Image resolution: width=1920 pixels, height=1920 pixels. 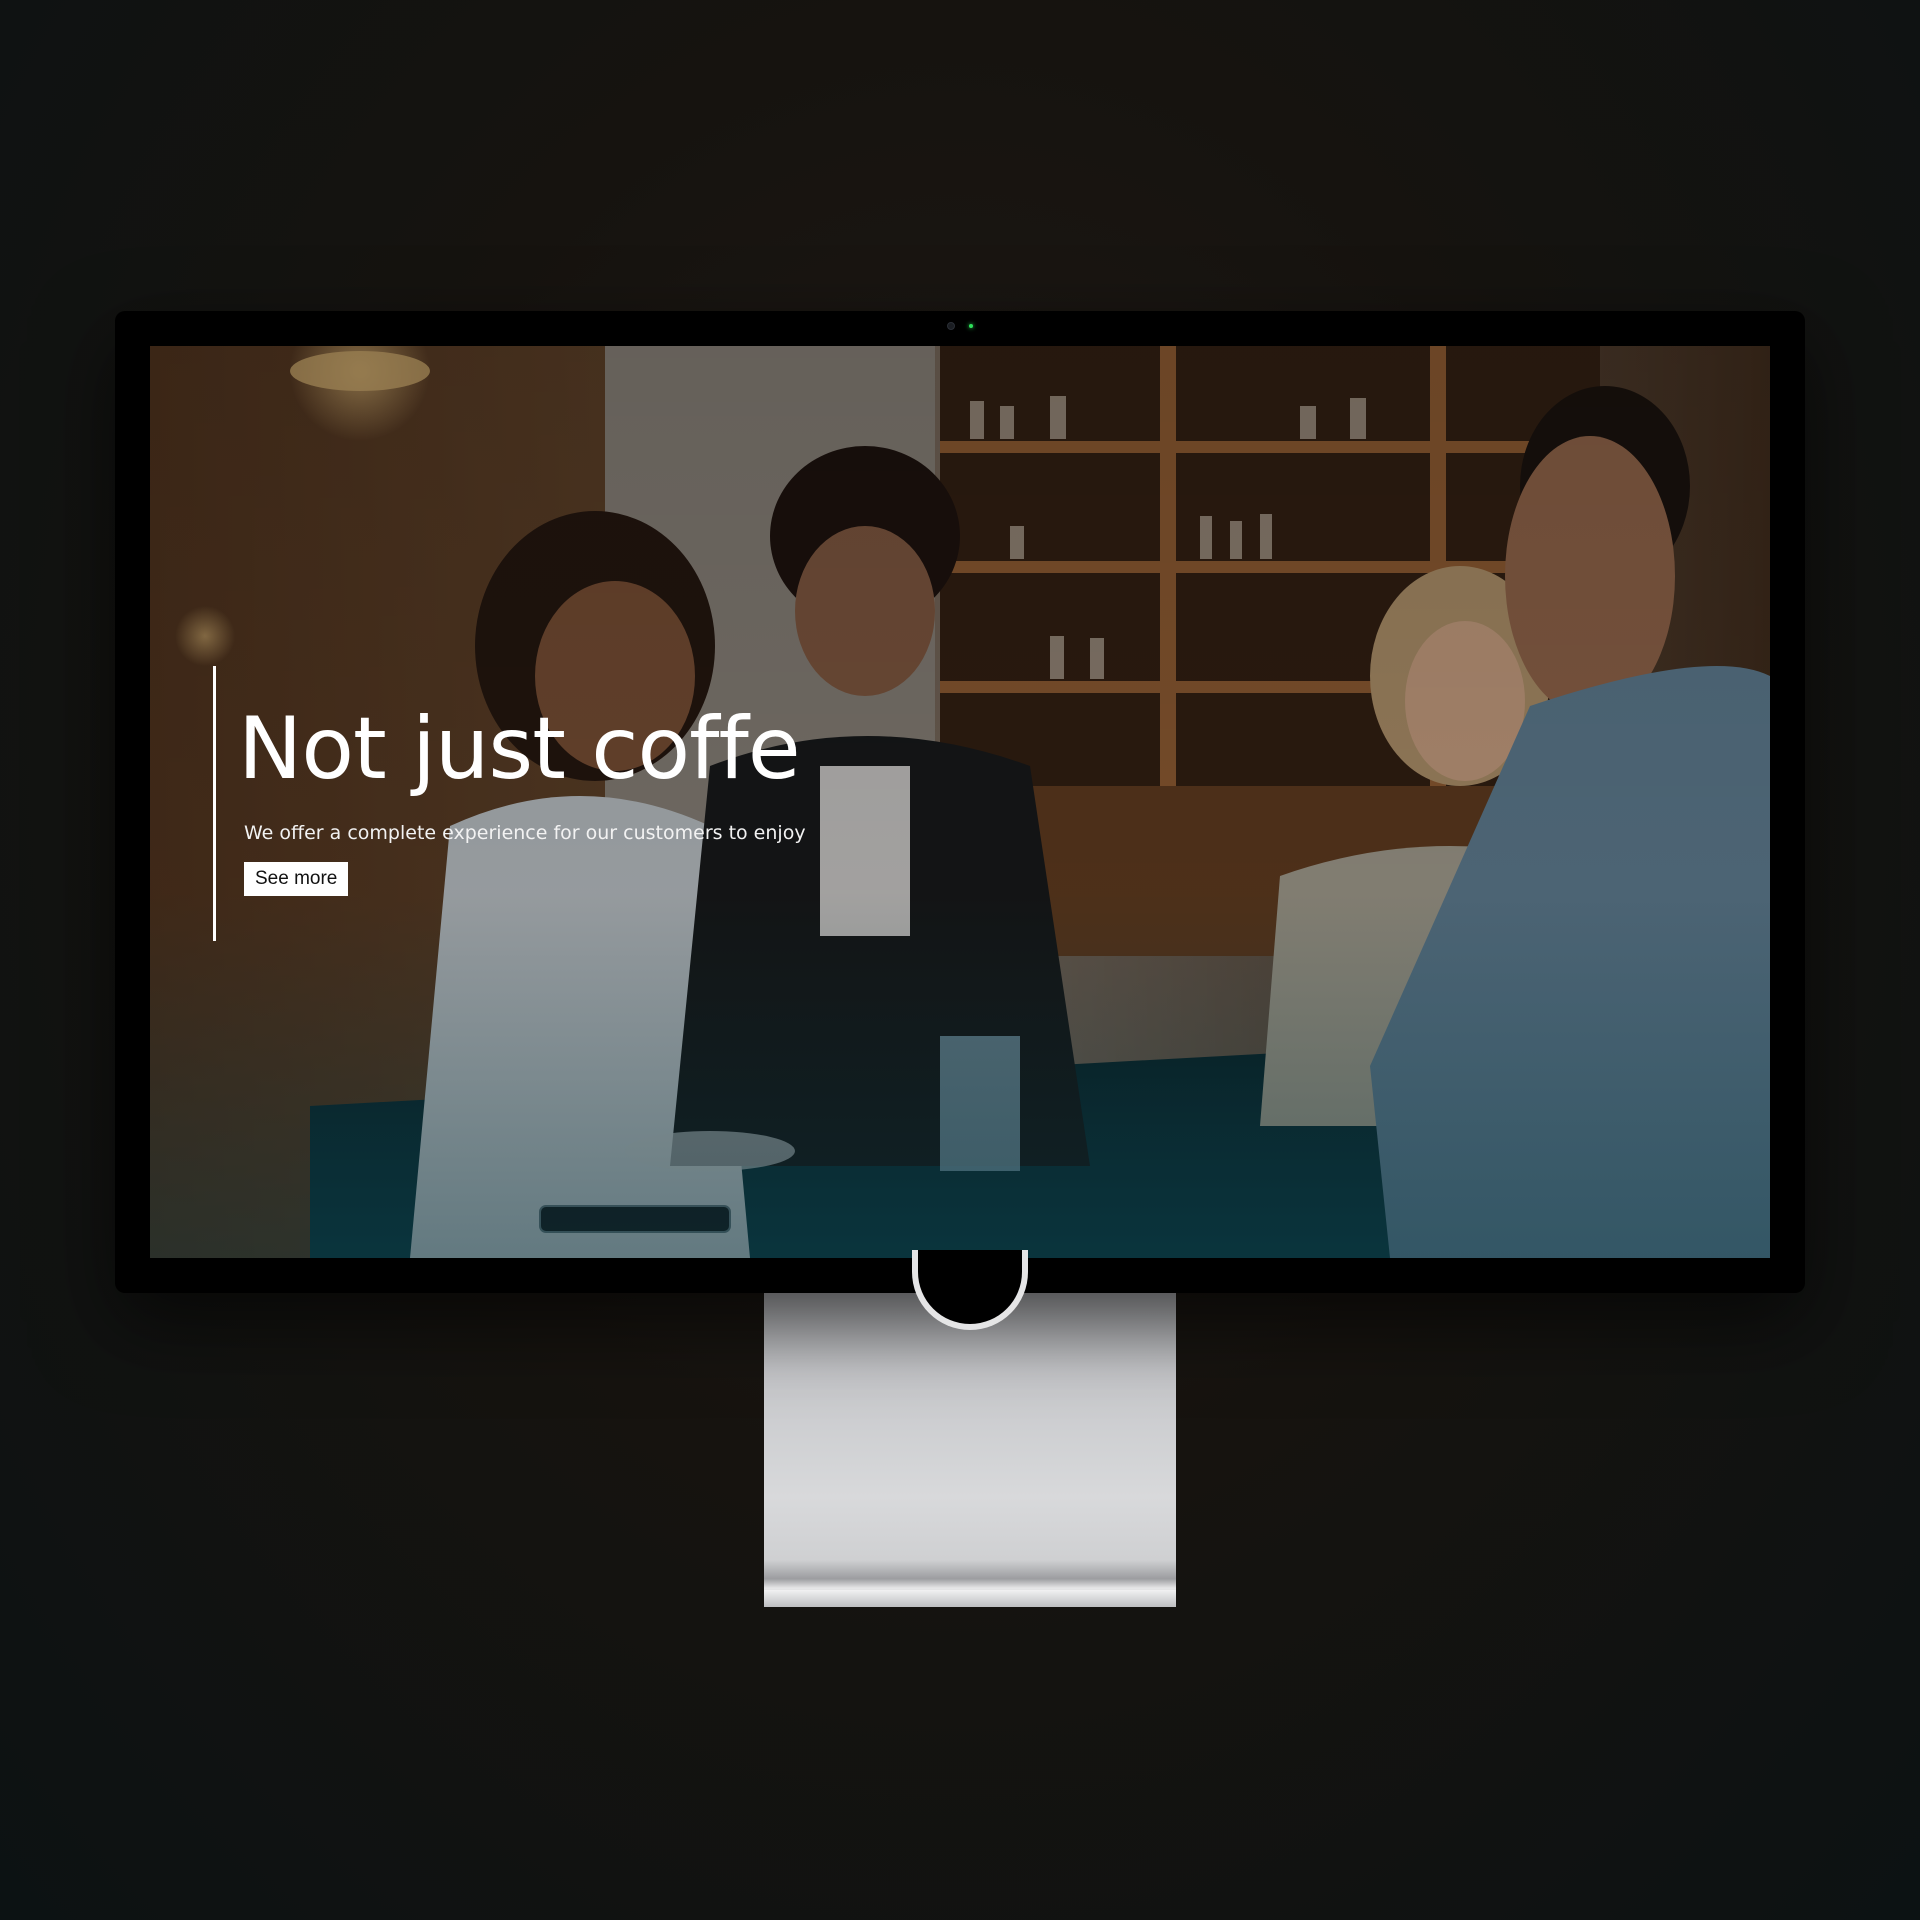 I want to click on monitor-stand, so click(x=970, y=1450).